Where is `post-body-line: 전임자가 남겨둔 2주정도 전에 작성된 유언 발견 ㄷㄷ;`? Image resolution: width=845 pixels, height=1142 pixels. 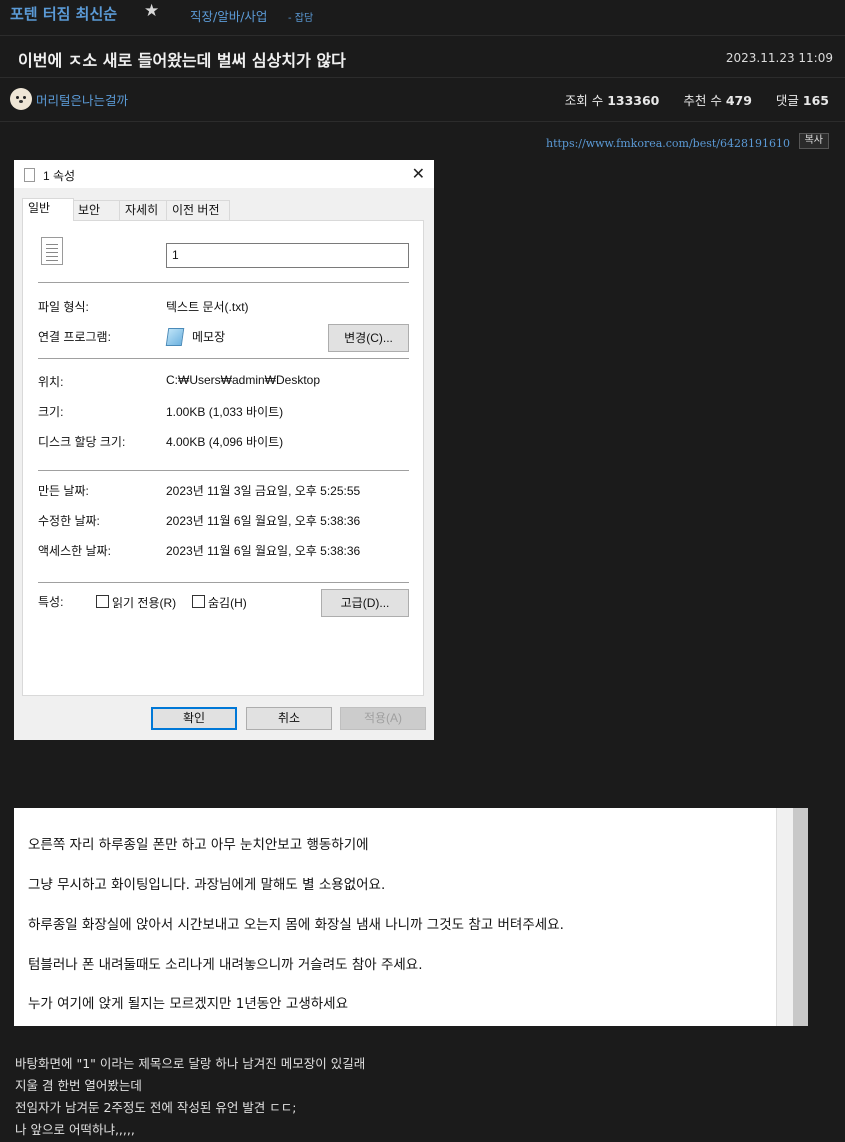
post-body-line: 전임자가 남겨둔 2주정도 전에 작성된 유언 발견 ㄷㄷ; is located at coordinates (156, 1107).